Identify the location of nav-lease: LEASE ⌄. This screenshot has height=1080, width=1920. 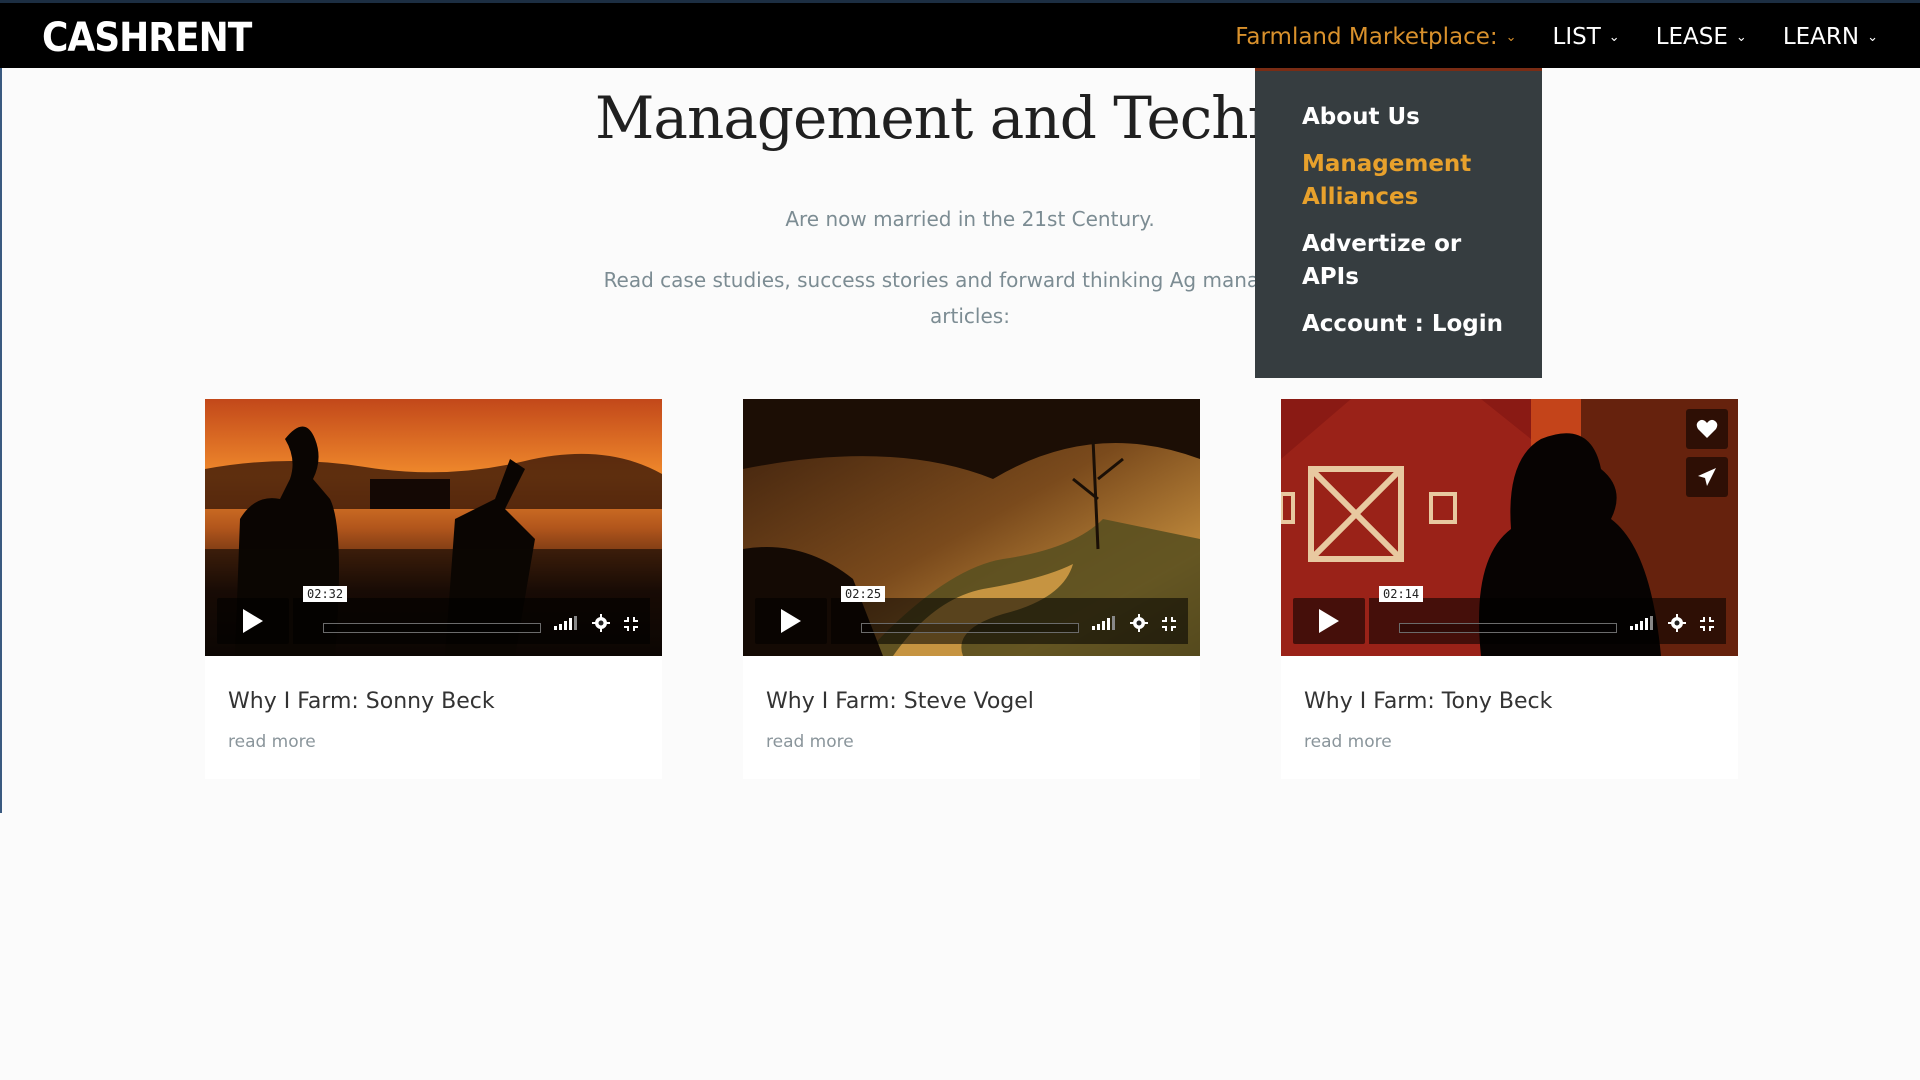
(1701, 37).